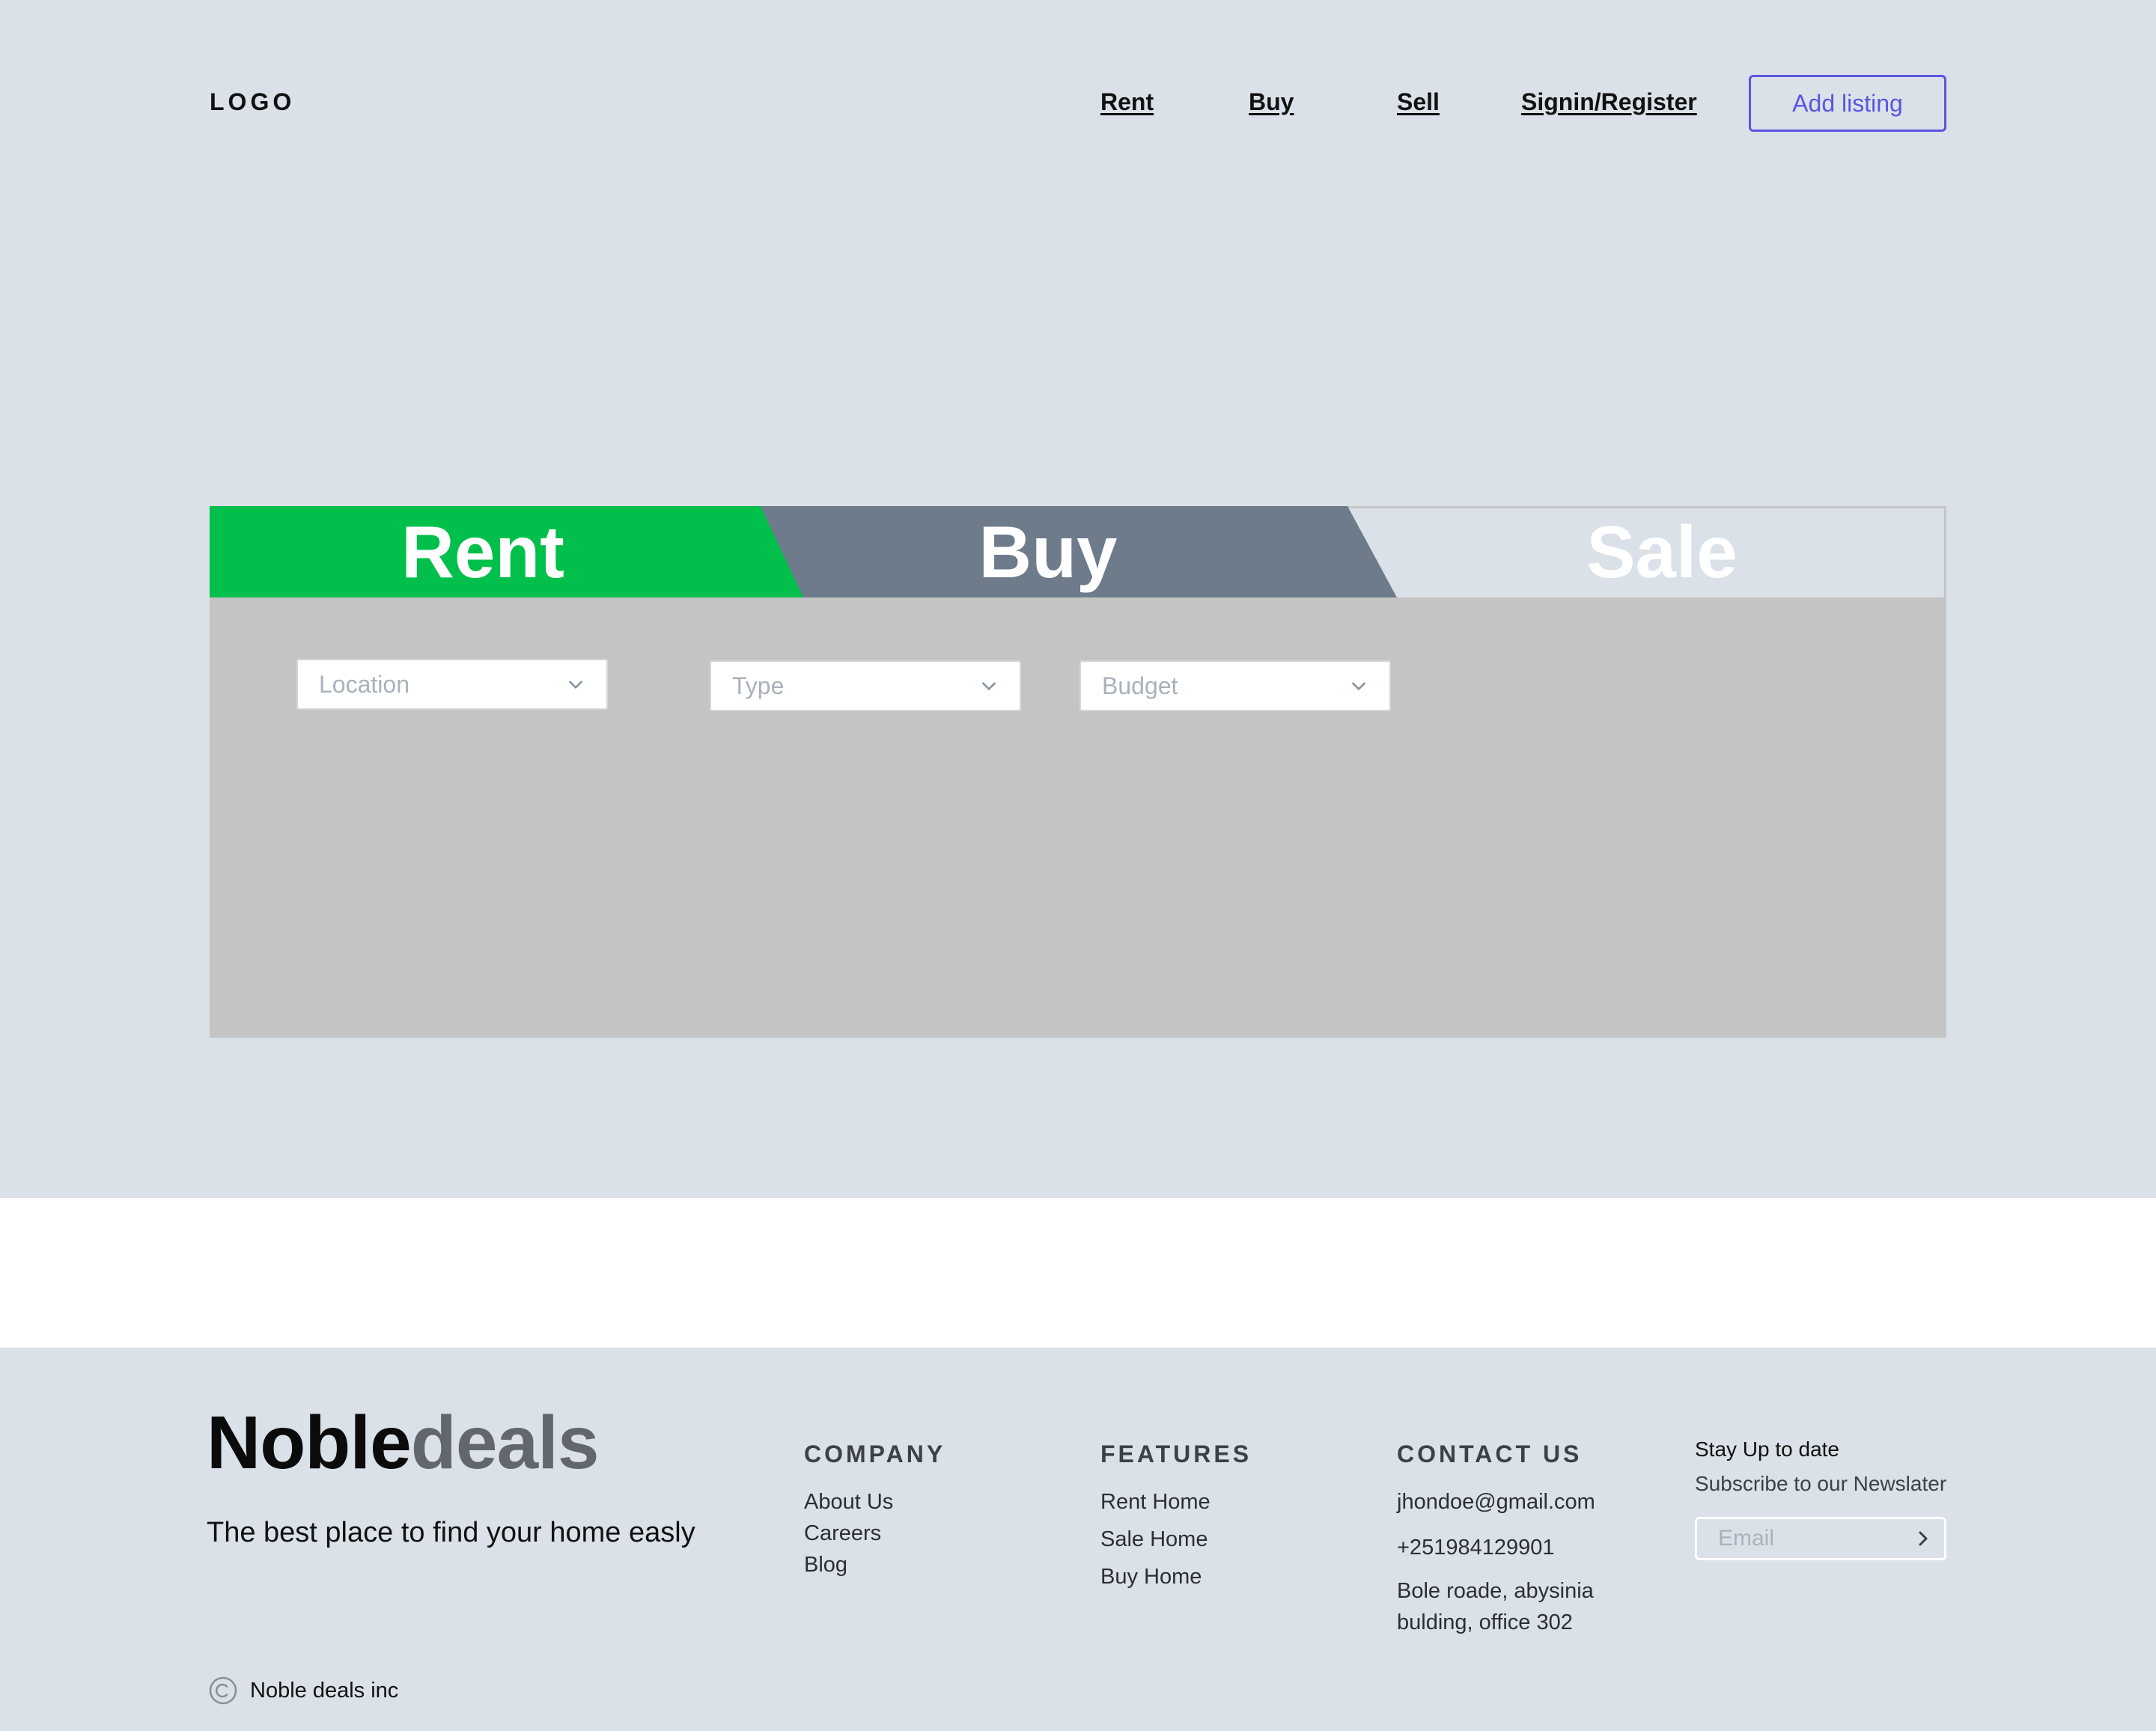 This screenshot has width=2156, height=1731. What do you see at coordinates (1151, 1577) in the screenshot?
I see `footer-link-buy-home: Buy Home` at bounding box center [1151, 1577].